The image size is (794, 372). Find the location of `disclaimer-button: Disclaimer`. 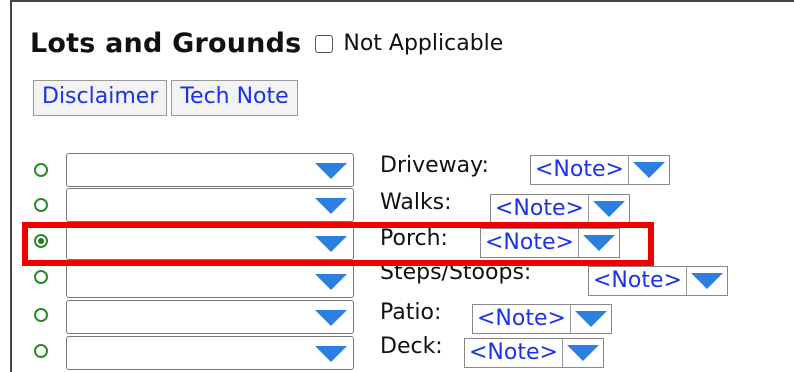

disclaimer-button: Disclaimer is located at coordinates (100, 98).